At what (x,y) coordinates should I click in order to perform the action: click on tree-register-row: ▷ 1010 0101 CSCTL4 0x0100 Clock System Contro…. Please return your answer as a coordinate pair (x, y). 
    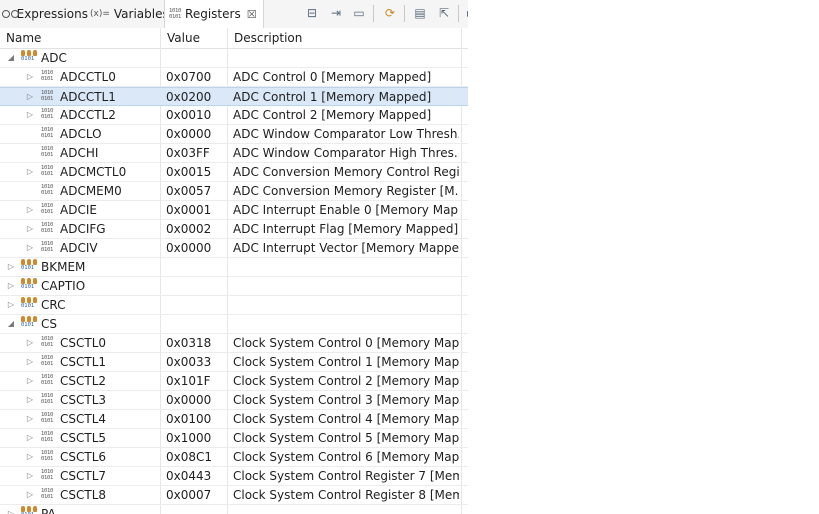
    Looking at the image, I should click on (234, 419).